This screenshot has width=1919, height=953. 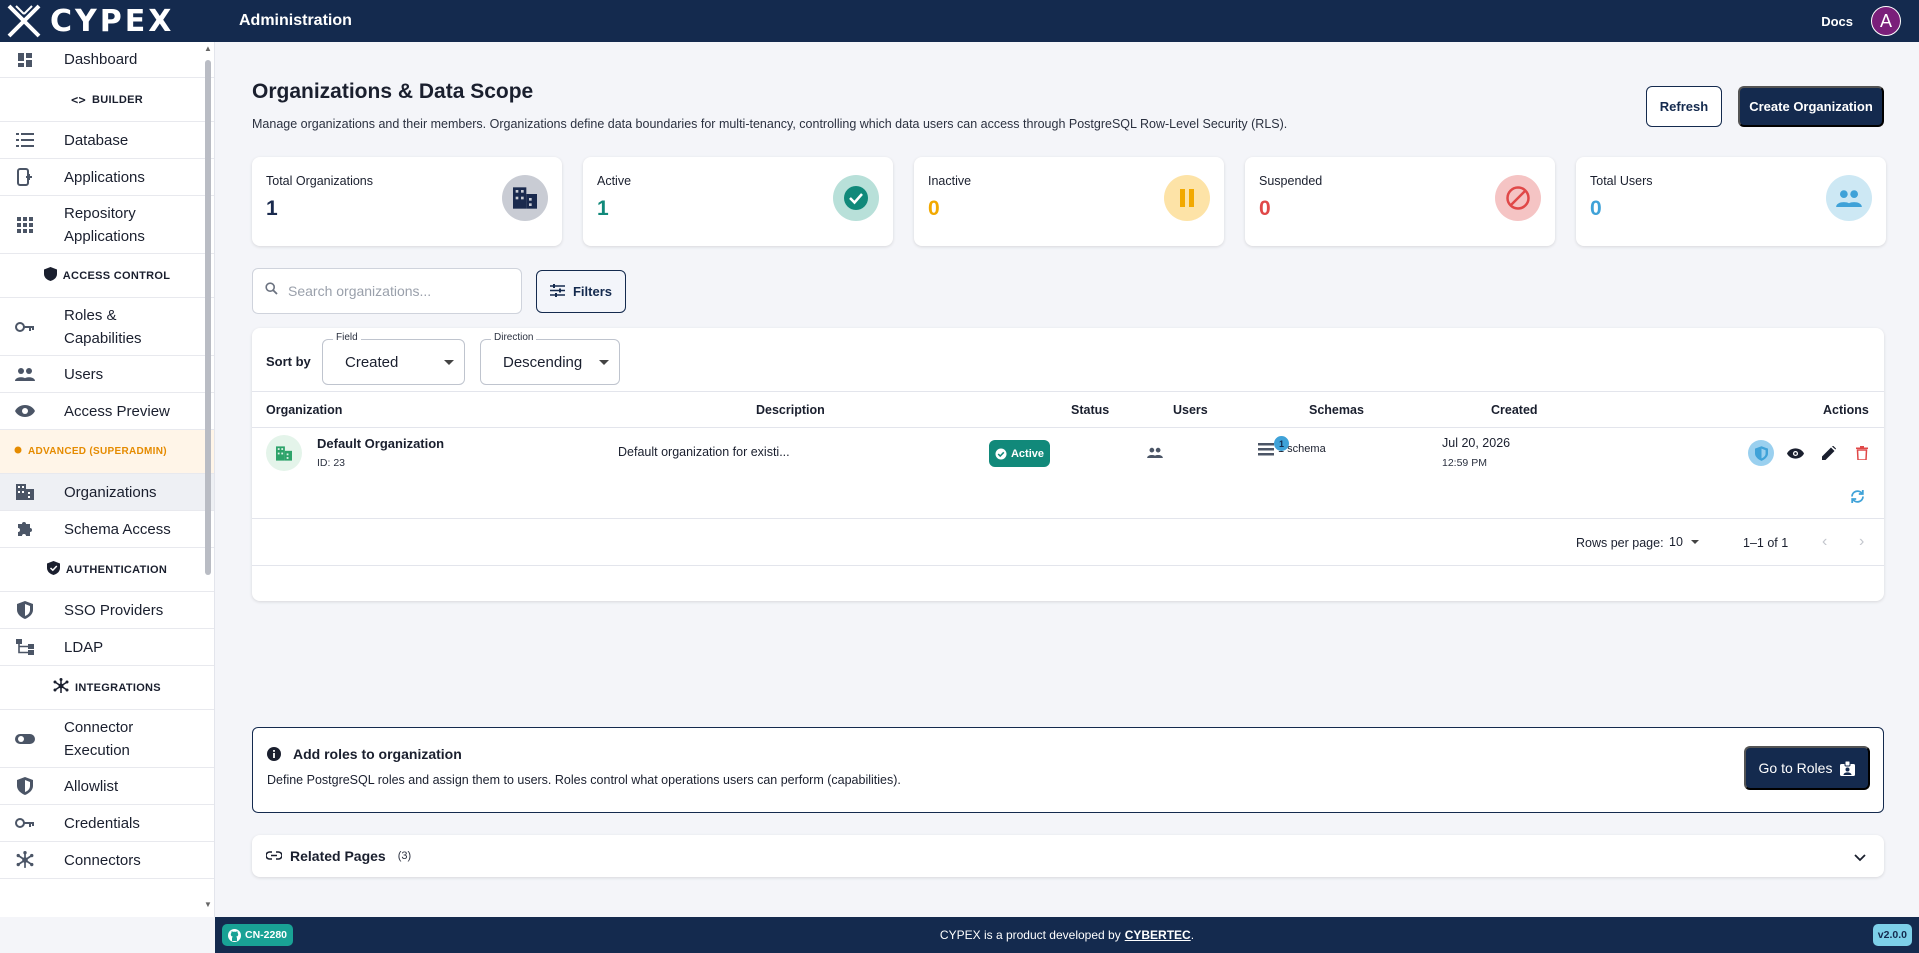 I want to click on created-date: Jul 20, 2026, so click(x=1476, y=443).